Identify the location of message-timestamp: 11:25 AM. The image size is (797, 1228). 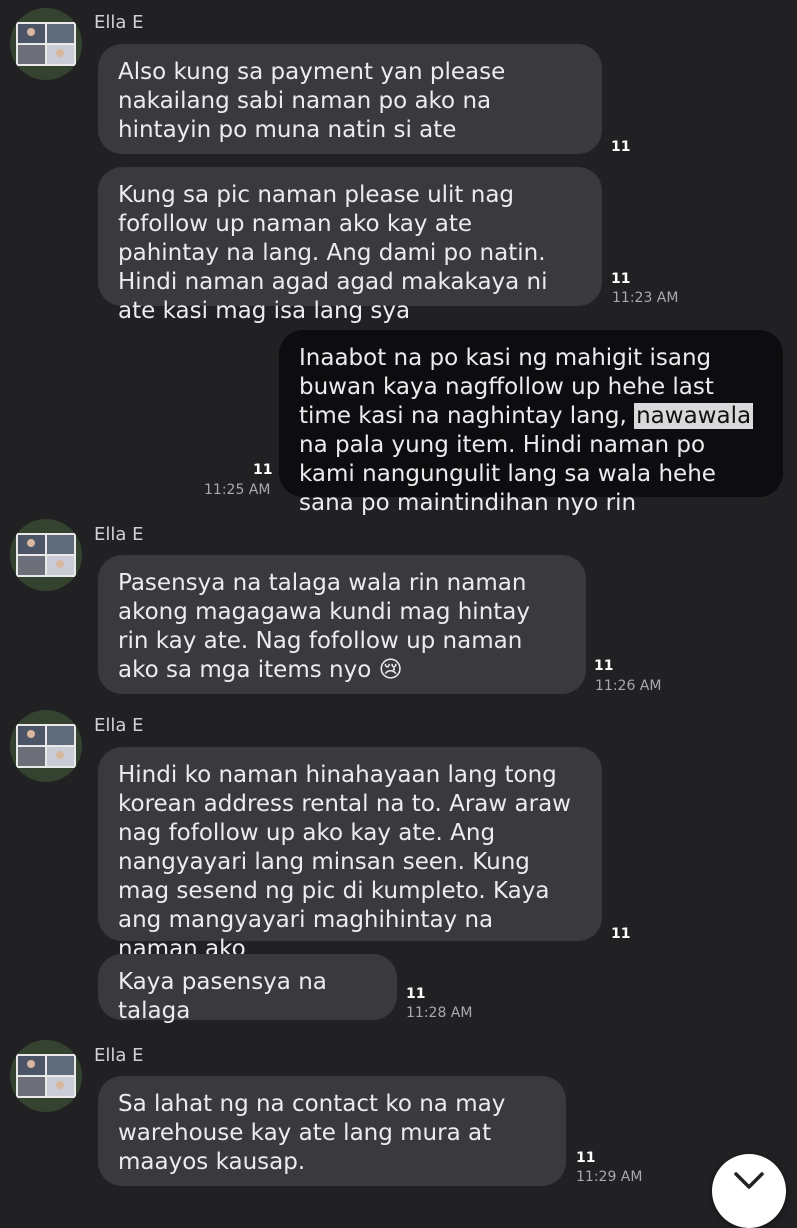
(237, 490).